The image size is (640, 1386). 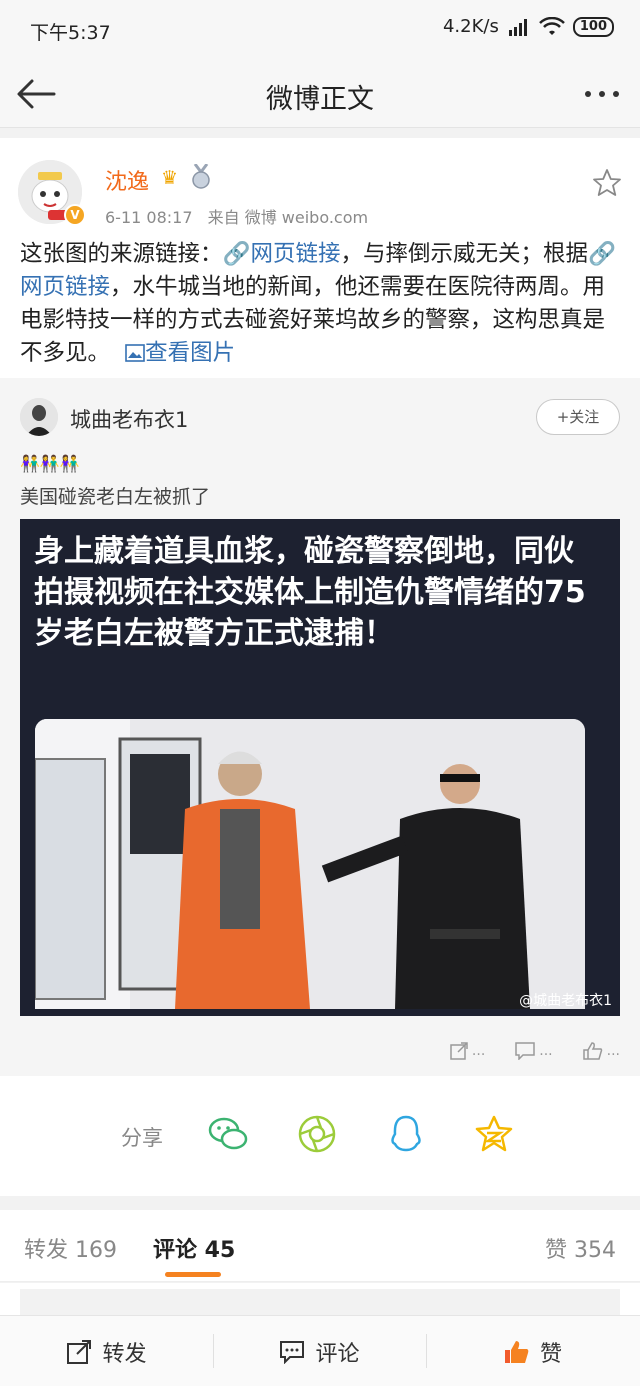 I want to click on author-name: 沈逸, so click(x=127, y=180).